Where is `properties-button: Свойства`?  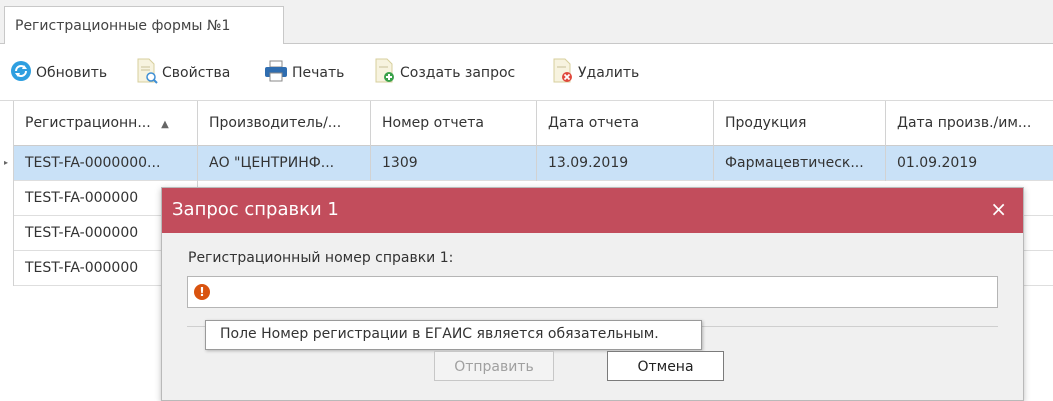 properties-button: Свойства is located at coordinates (183, 73).